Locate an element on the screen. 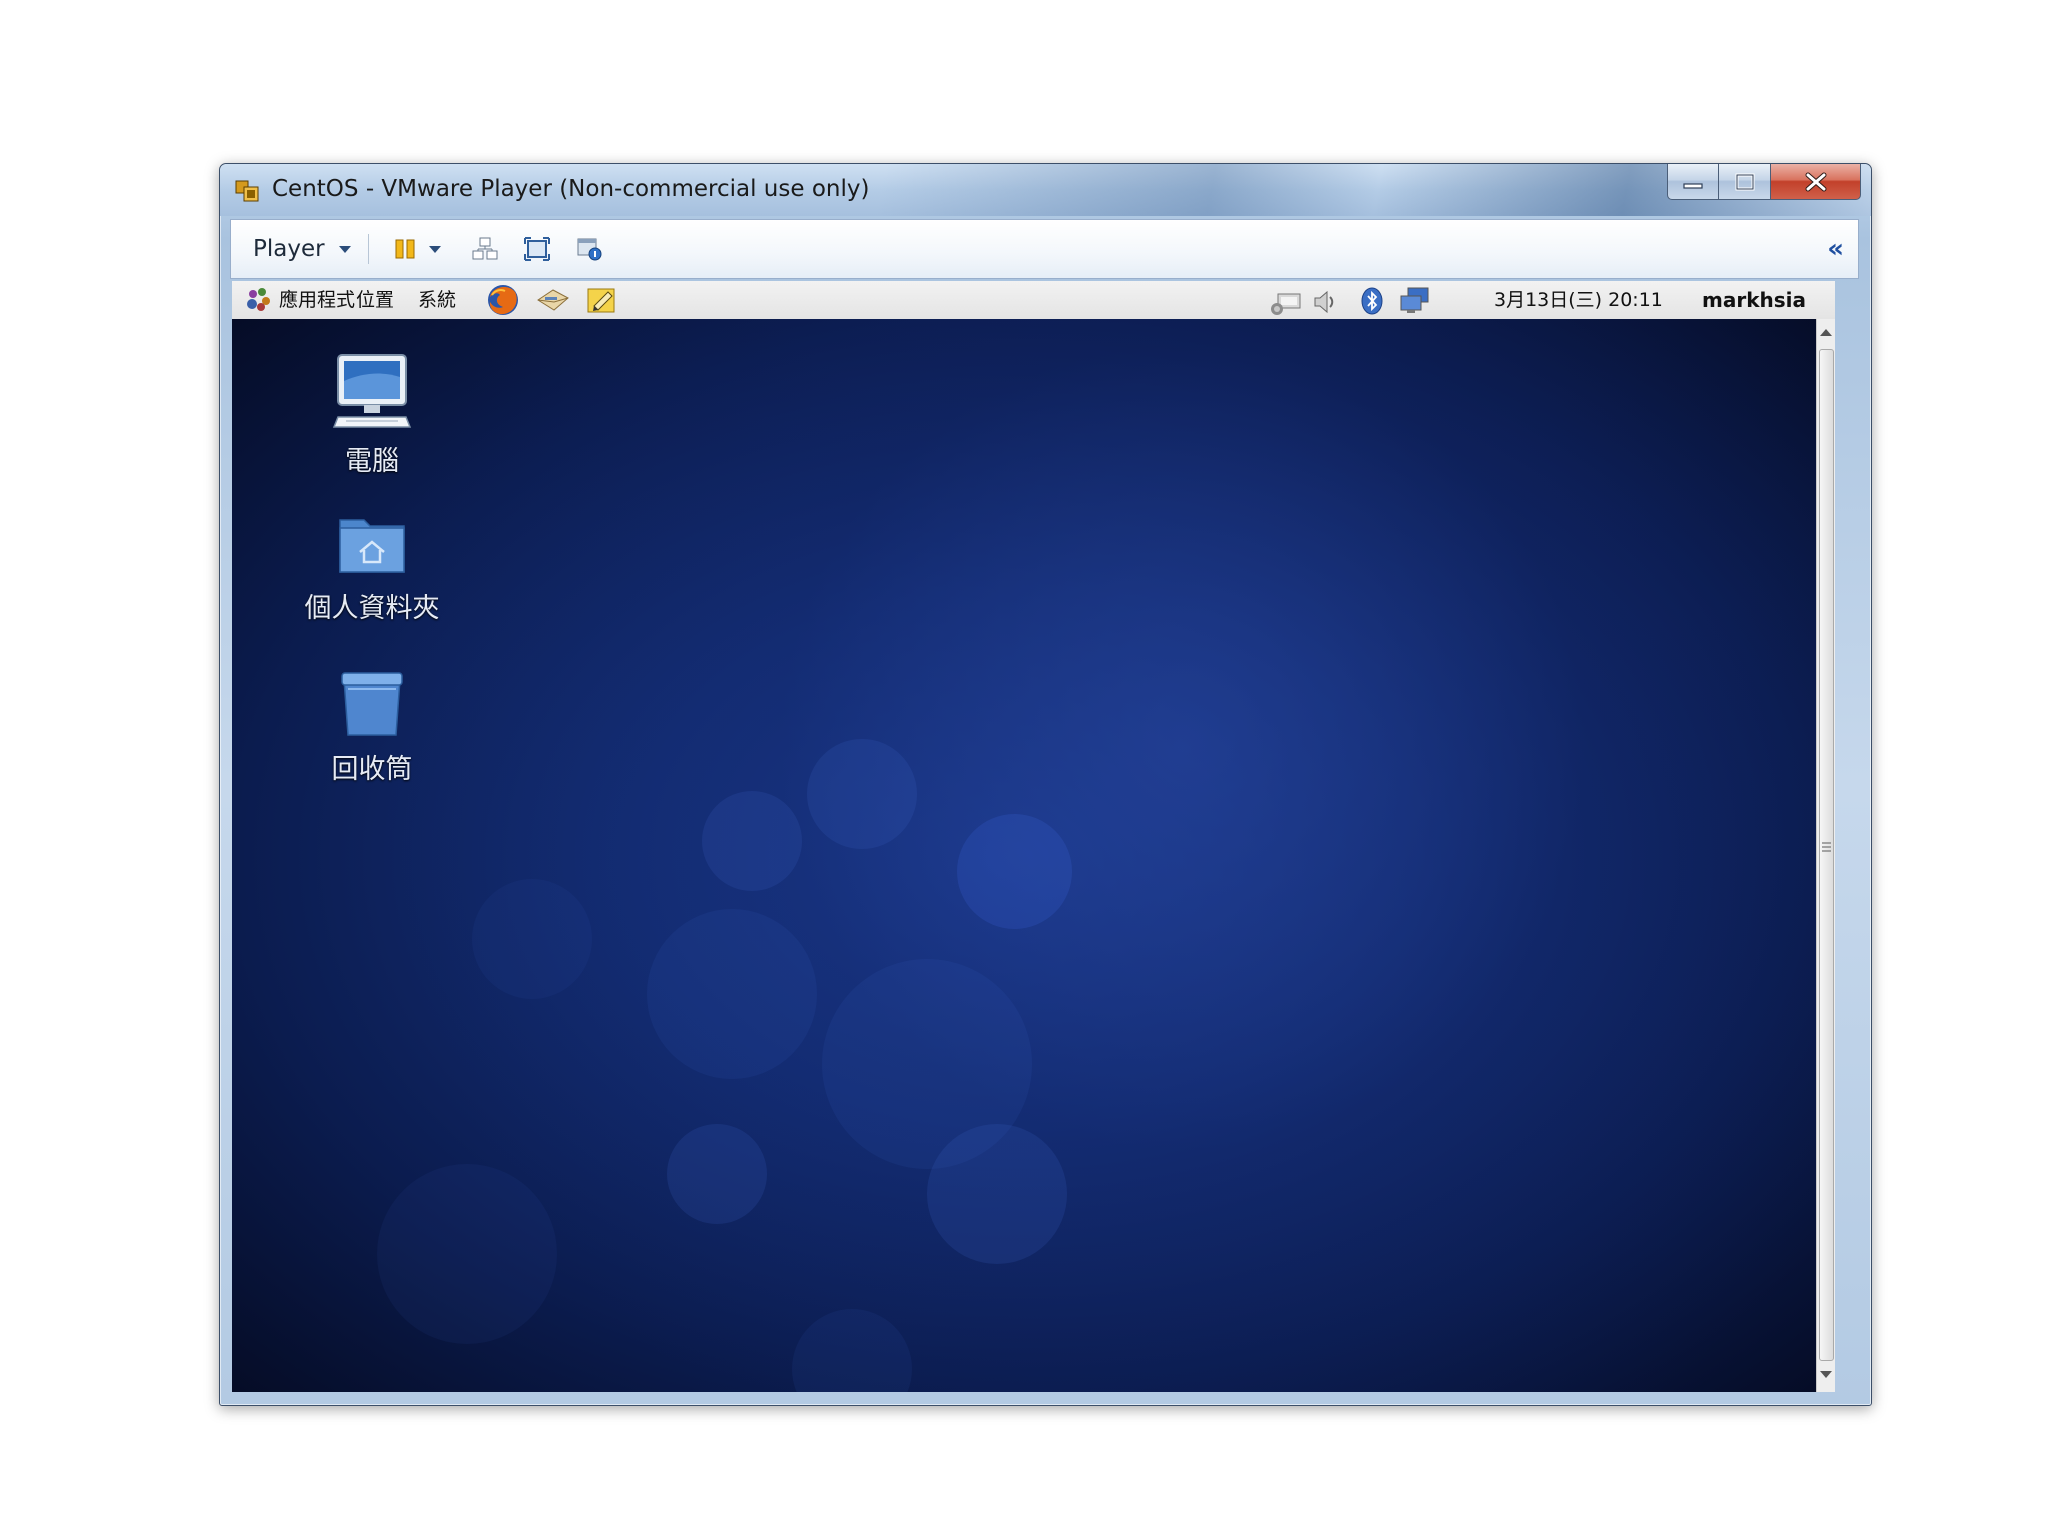 Image resolution: width=2048 pixels, height=1535 pixels. trash-icon is located at coordinates (372, 704).